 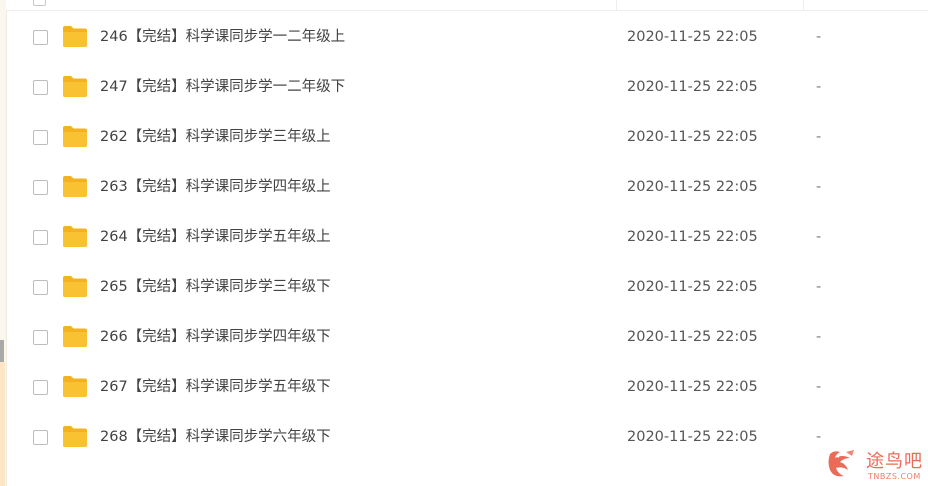 What do you see at coordinates (467, 37) in the screenshot?
I see `file-row: 246【完结】科学课同步学一二年级上 2020-11-25 22:05 -` at bounding box center [467, 37].